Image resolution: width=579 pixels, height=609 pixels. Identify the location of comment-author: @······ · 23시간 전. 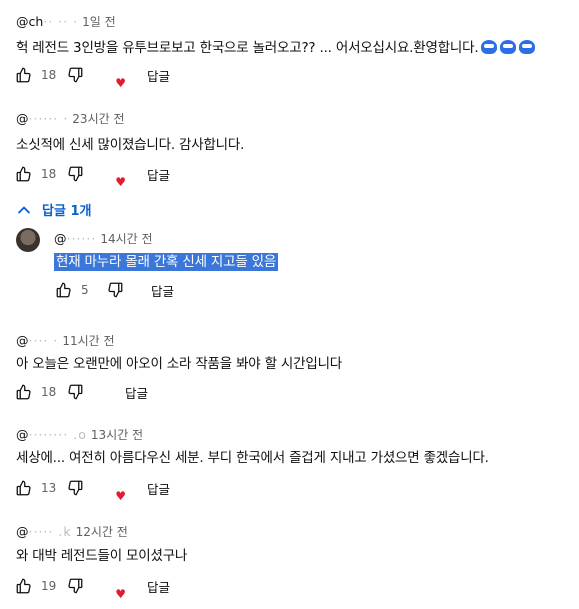
(70, 118).